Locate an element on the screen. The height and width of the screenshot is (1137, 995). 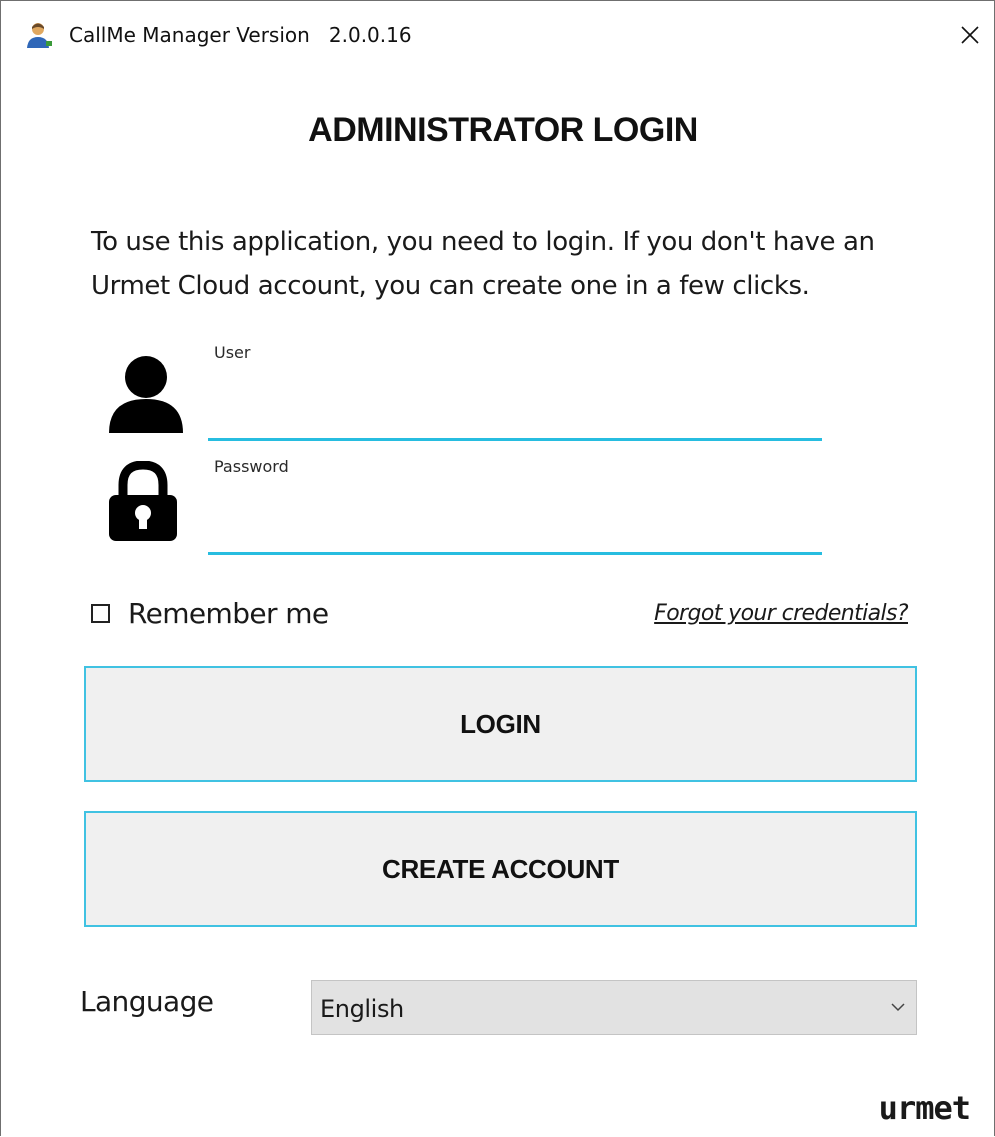
title-bar: CallMe Manager Version 2.0.0.16 is located at coordinates (497, 34).